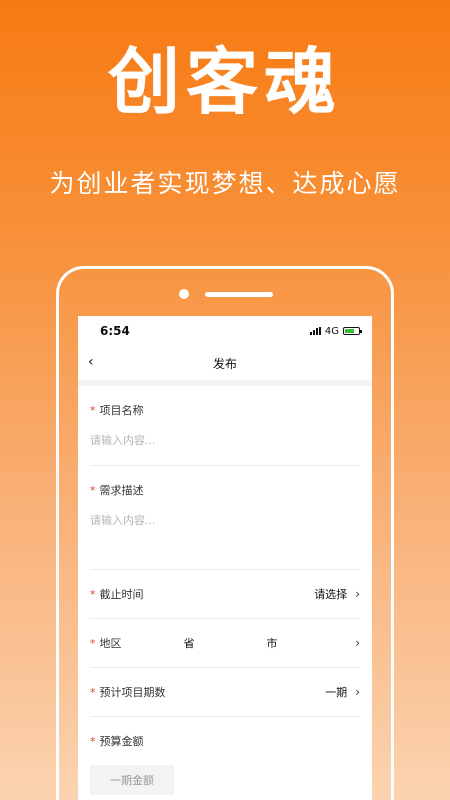 The width and height of the screenshot is (450, 800). I want to click on page-title: 发布, so click(224, 363).